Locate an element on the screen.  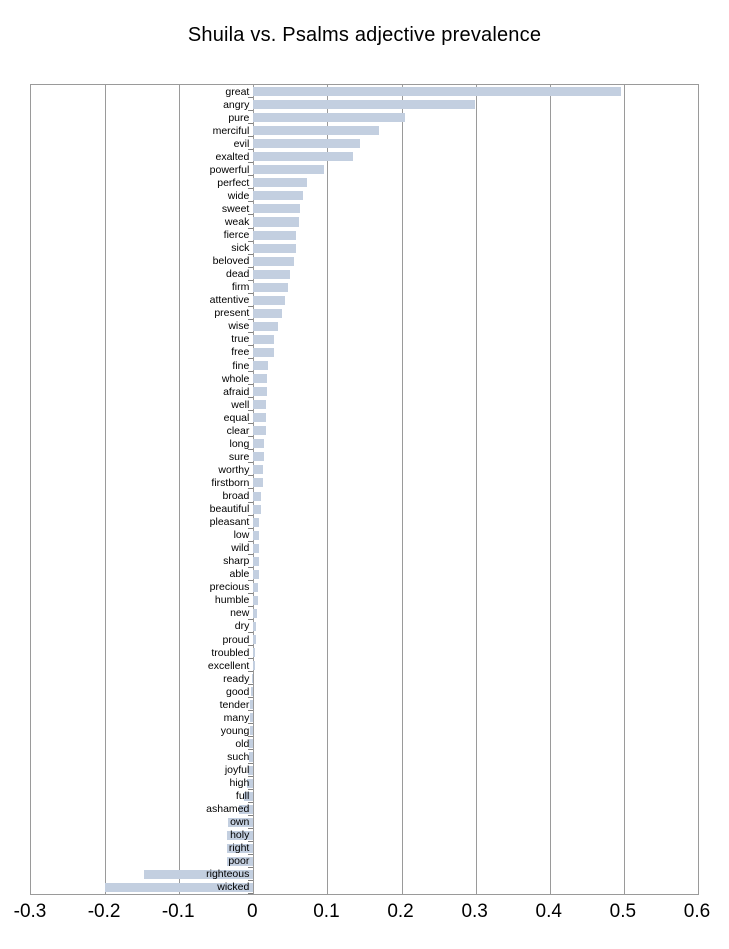
bar-wide is located at coordinates (278, 196).